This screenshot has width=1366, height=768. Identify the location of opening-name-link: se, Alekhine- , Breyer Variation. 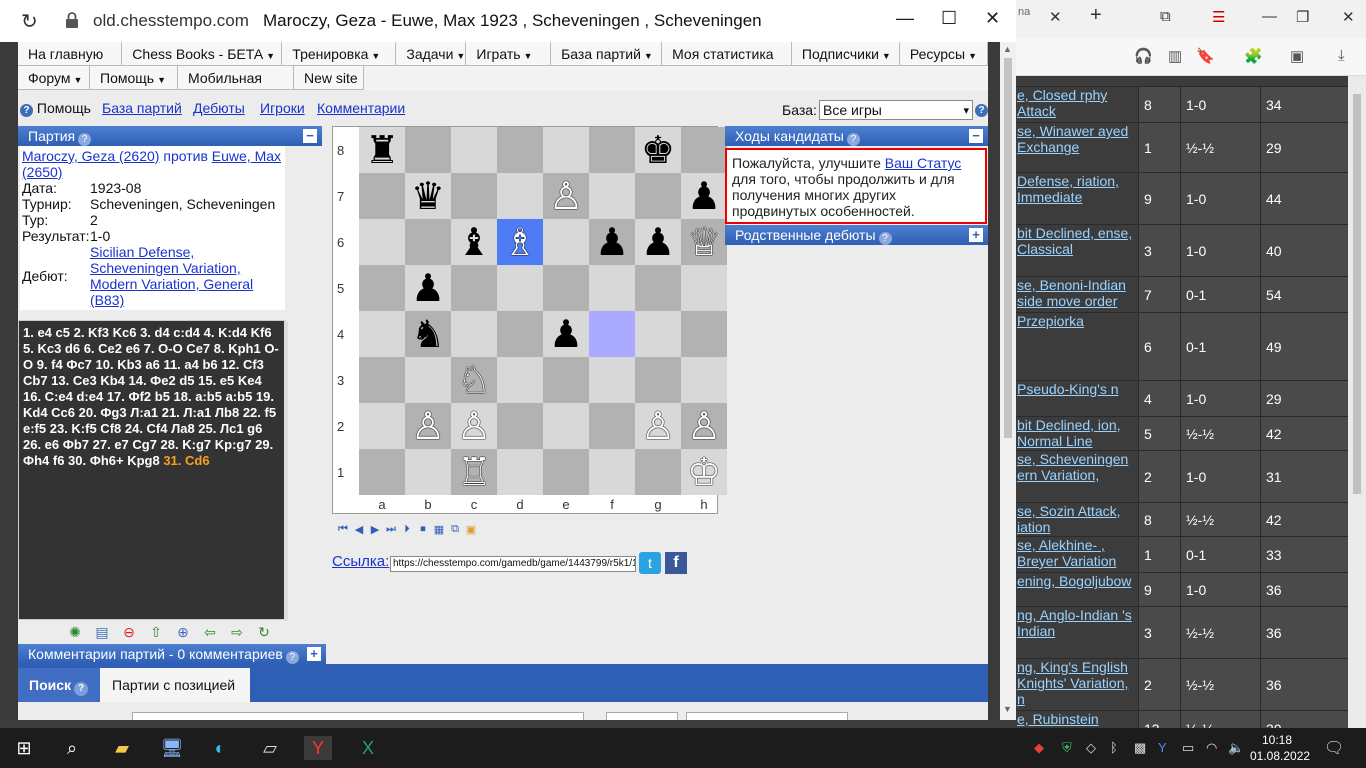
(1066, 553).